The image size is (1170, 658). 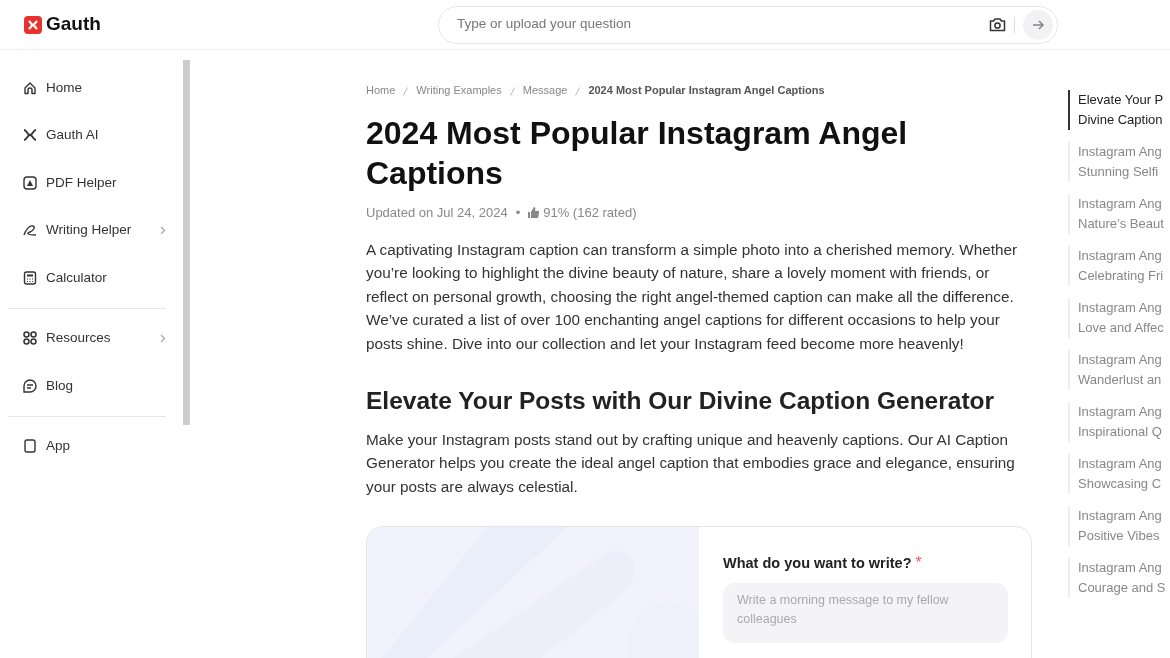 What do you see at coordinates (637, 153) in the screenshot?
I see `article-title: 2024 Most Popular Instagram Angel Captions` at bounding box center [637, 153].